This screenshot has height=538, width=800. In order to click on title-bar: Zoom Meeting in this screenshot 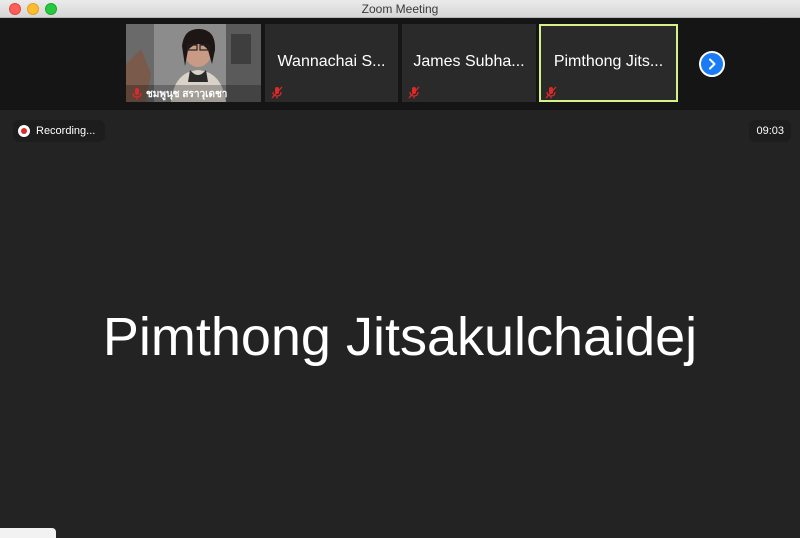, I will do `click(400, 9)`.